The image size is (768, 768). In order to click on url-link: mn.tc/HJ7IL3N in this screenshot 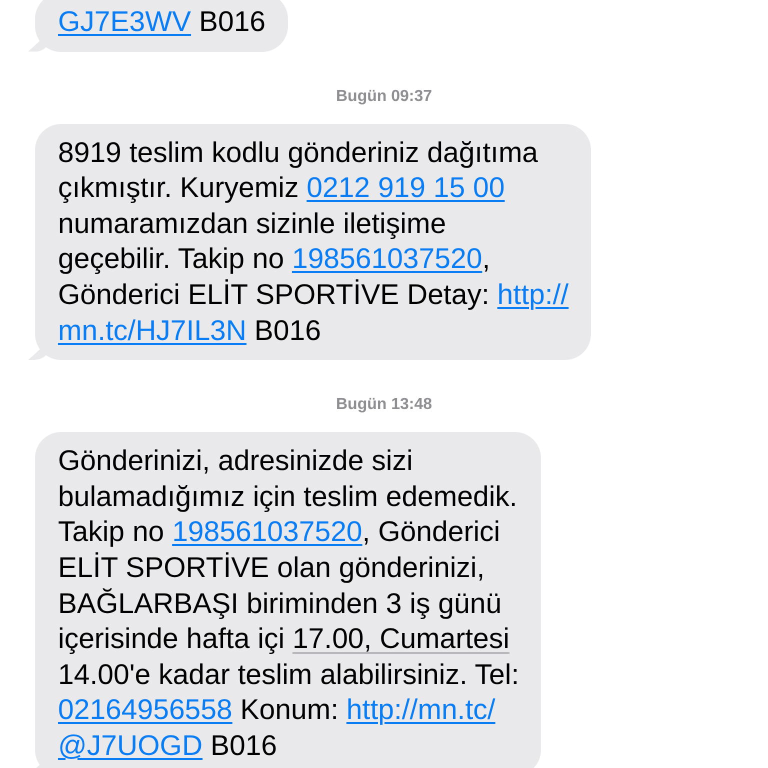, I will do `click(152, 330)`.